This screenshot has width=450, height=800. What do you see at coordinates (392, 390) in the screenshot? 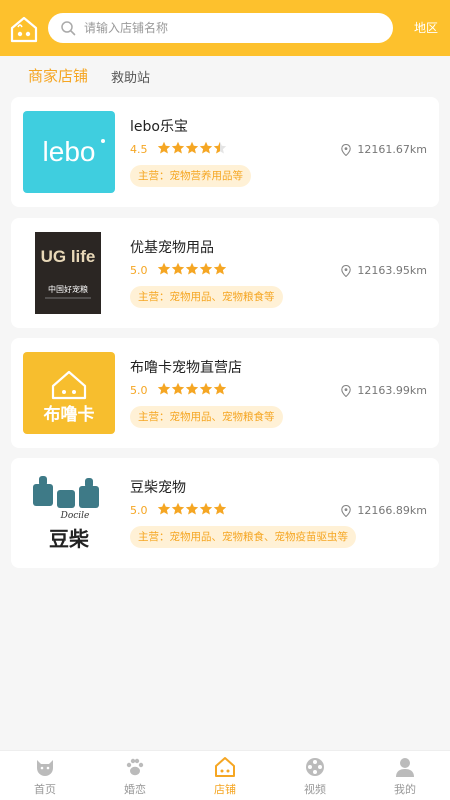
I see `distance-text: 12163.99km` at bounding box center [392, 390].